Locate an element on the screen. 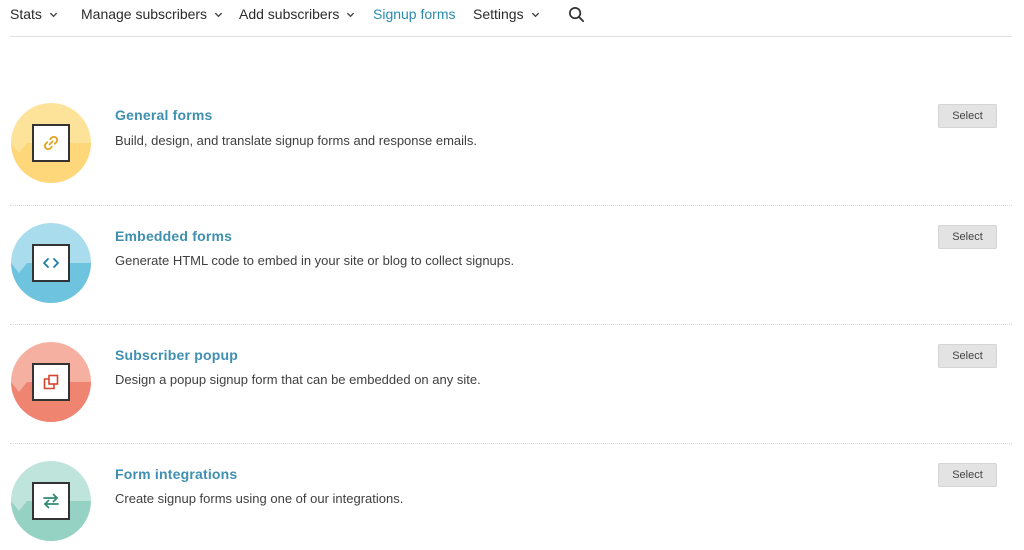 This screenshot has width=1024, height=550. search-icon is located at coordinates (576, 14).